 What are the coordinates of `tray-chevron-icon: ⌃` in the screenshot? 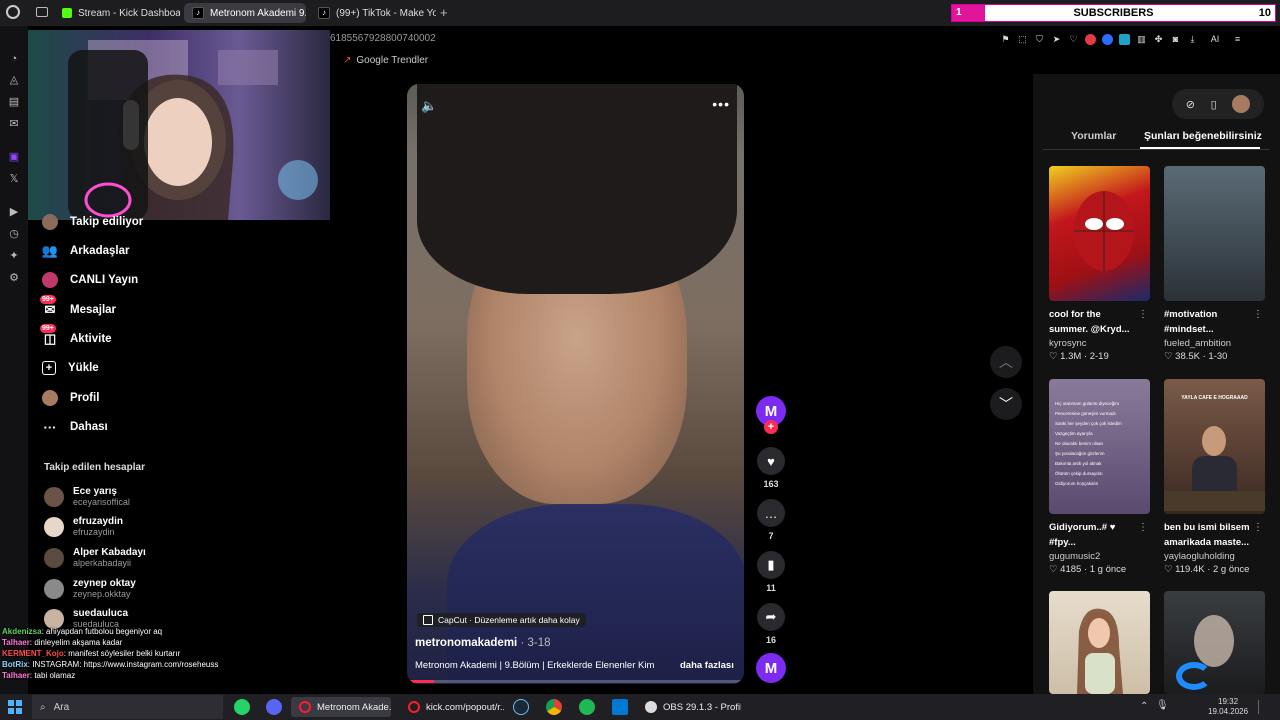 It's located at (1144, 706).